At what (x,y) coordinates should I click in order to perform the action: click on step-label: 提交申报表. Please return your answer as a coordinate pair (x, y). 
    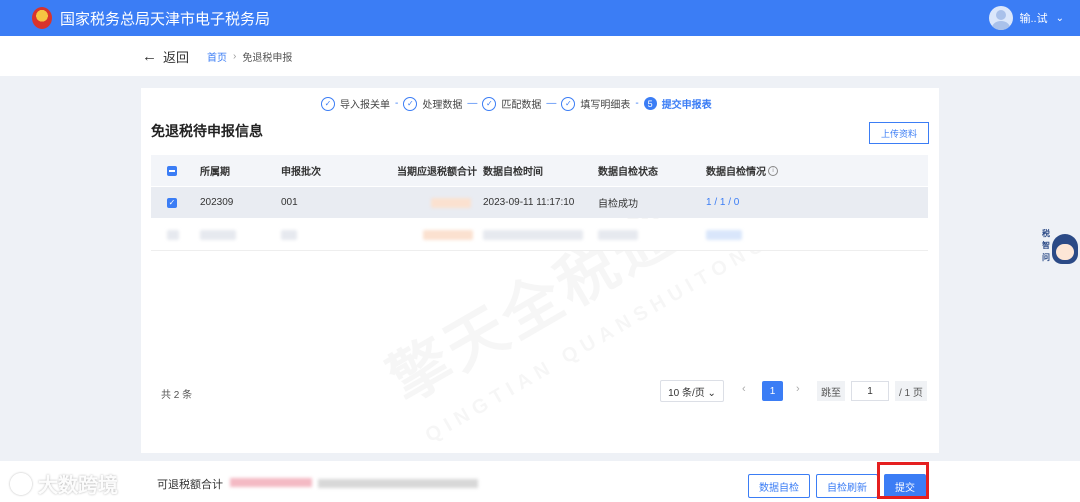
    Looking at the image, I should click on (686, 105).